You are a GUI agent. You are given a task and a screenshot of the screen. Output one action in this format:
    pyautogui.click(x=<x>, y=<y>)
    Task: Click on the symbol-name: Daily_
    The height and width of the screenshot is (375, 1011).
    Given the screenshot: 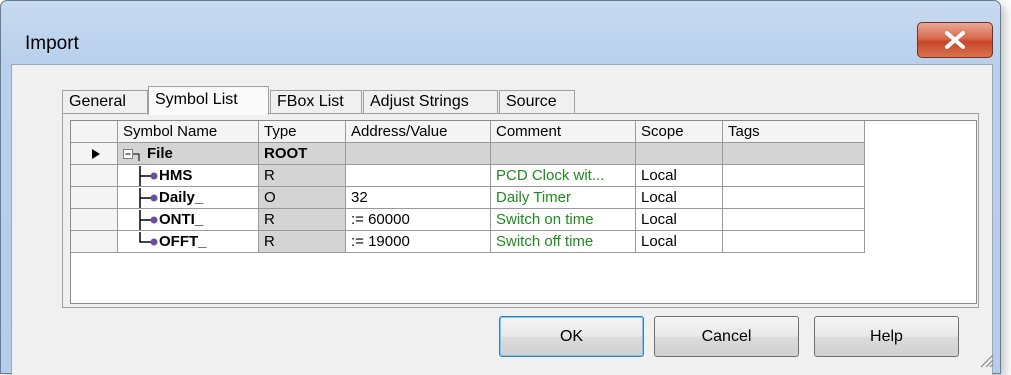 What is the action you would take?
    pyautogui.click(x=181, y=197)
    